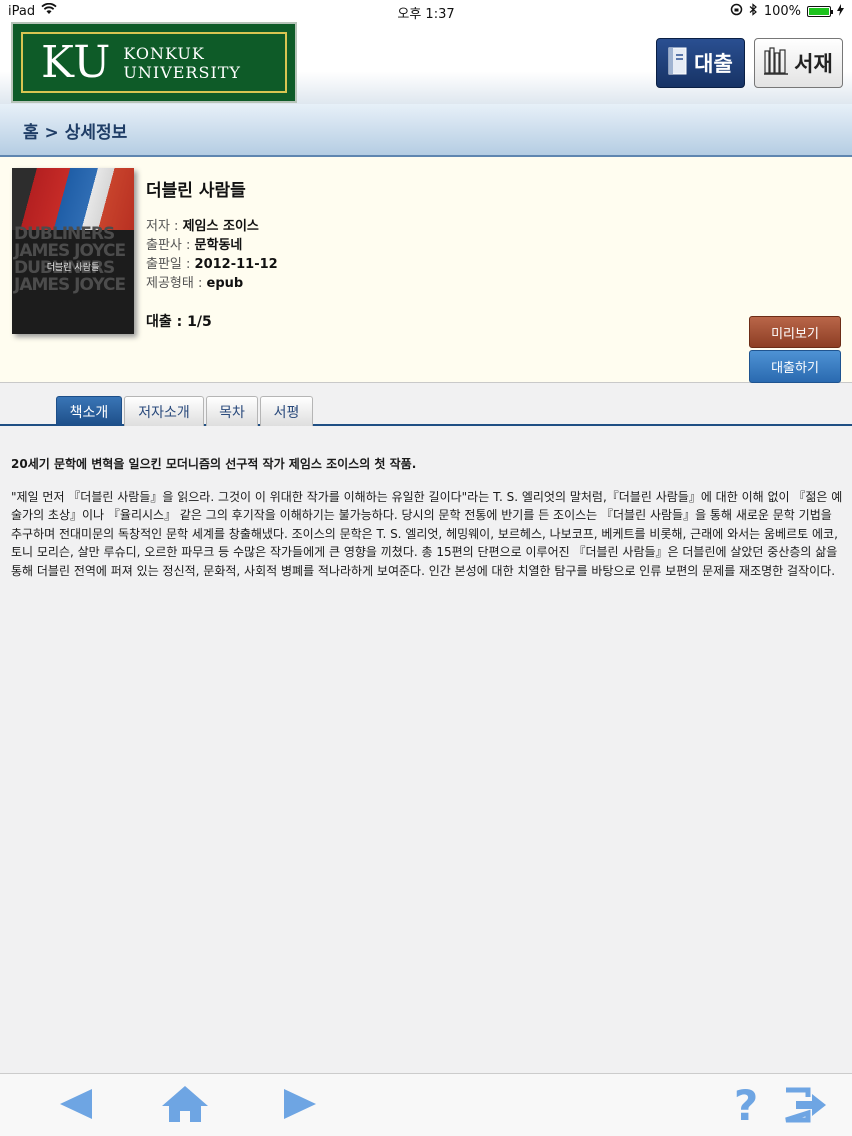 Image resolution: width=852 pixels, height=1136 pixels. I want to click on logo-line-2: UNIVERSITY, so click(182, 72).